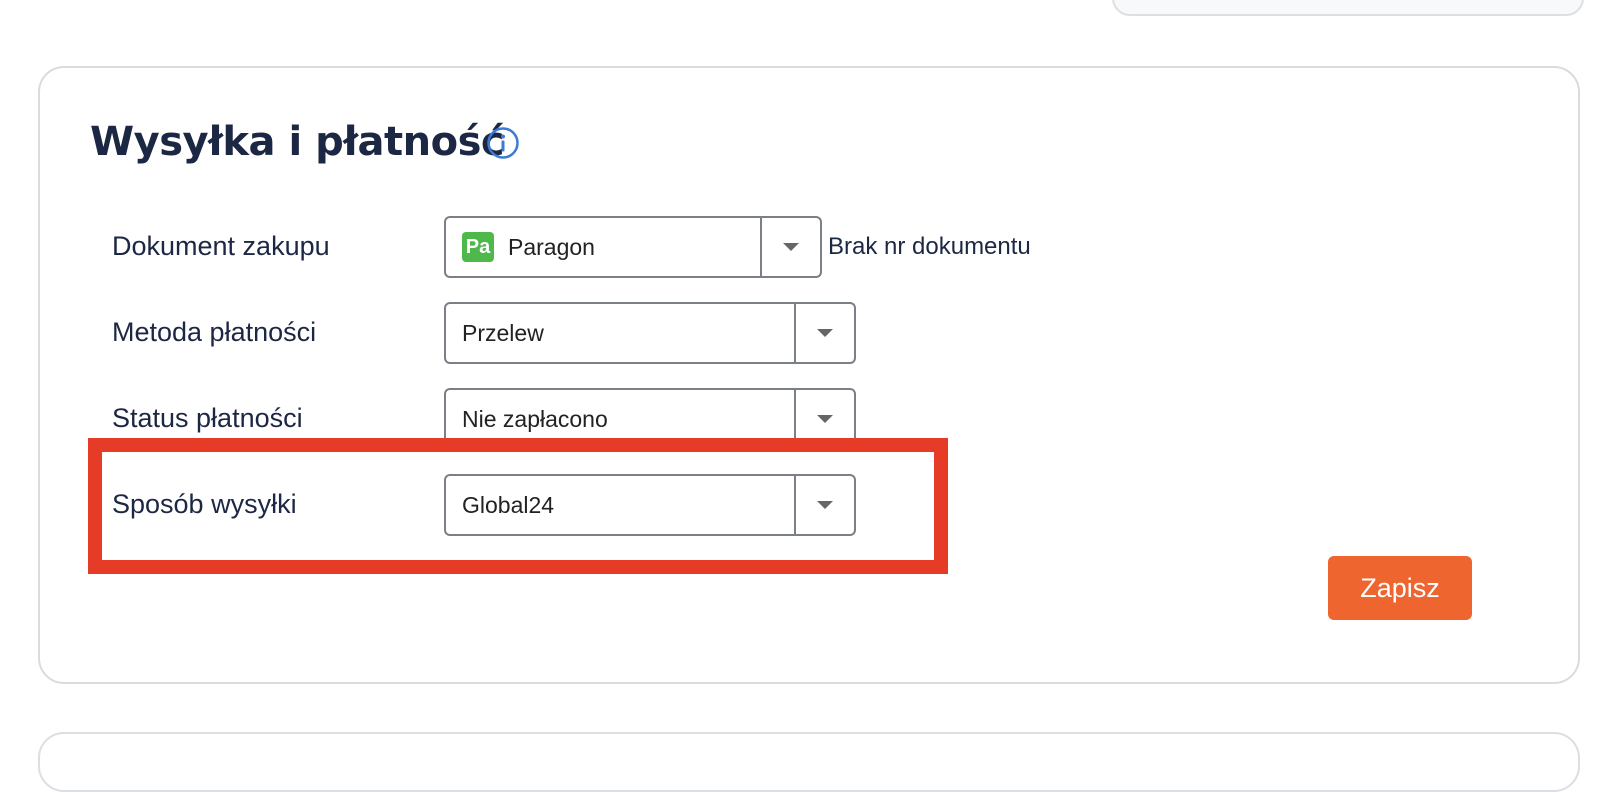  Describe the element at coordinates (214, 332) in the screenshot. I see `payment-method-label: Metoda płatności` at that location.